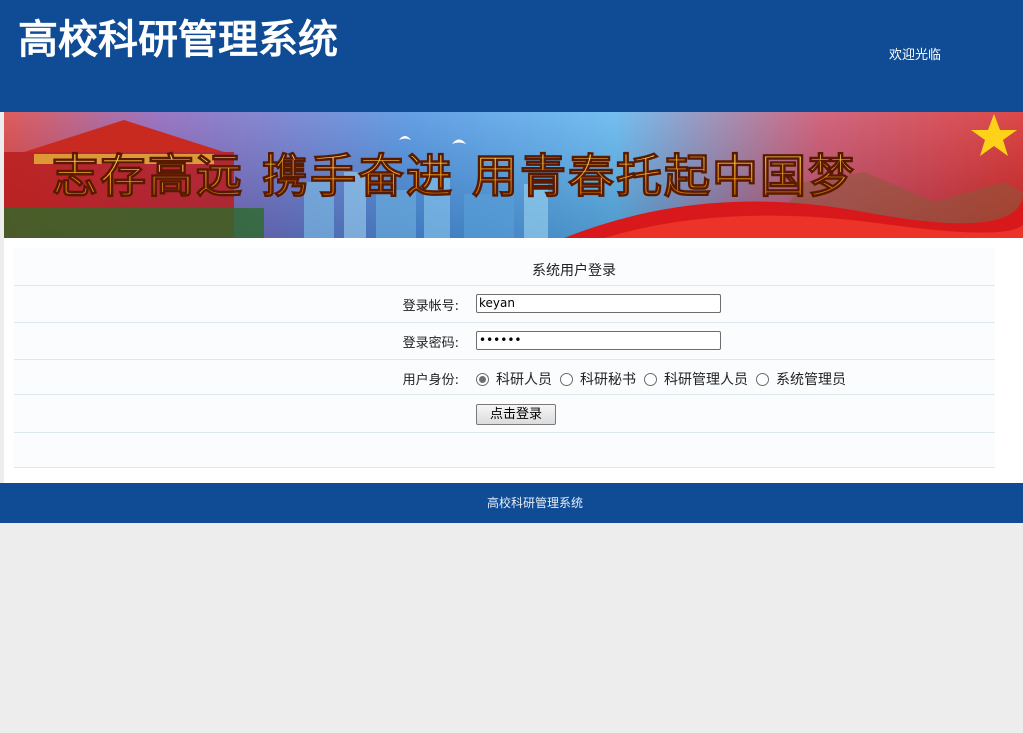  Describe the element at coordinates (706, 380) in the screenshot. I see `role-option-label: 科研管理人员` at that location.